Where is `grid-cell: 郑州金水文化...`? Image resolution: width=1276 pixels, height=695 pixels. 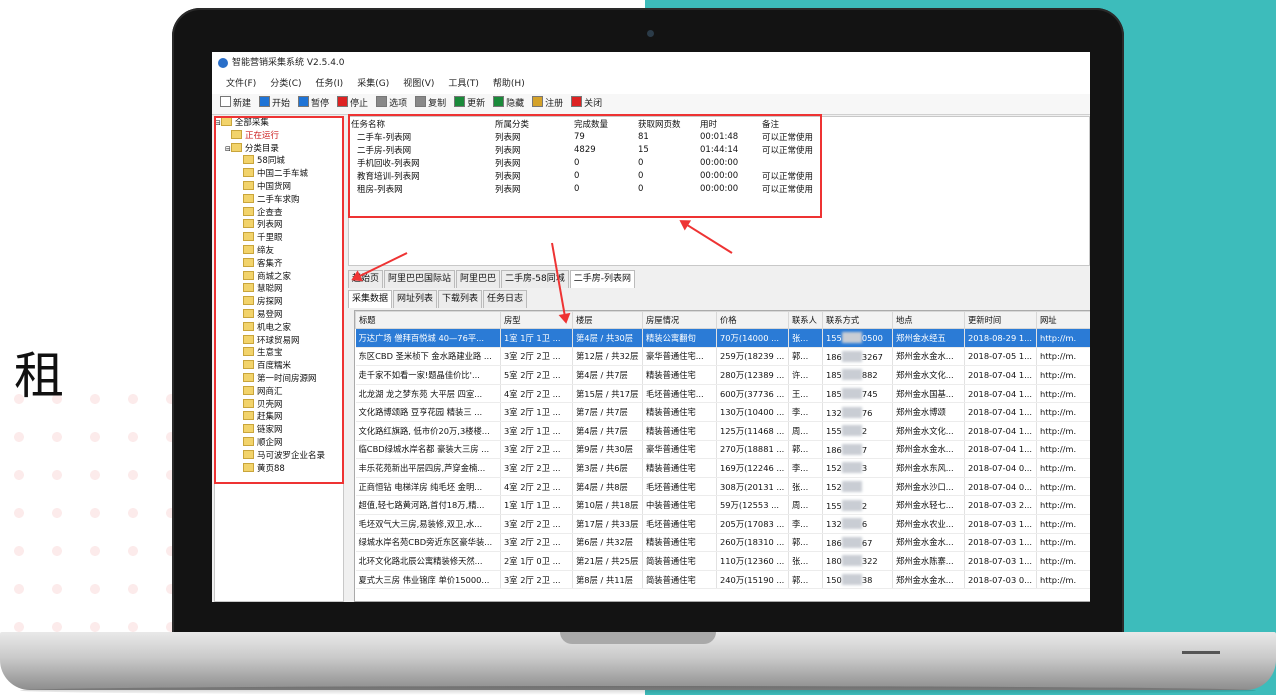 grid-cell: 郑州金水文化... is located at coordinates (928, 431).